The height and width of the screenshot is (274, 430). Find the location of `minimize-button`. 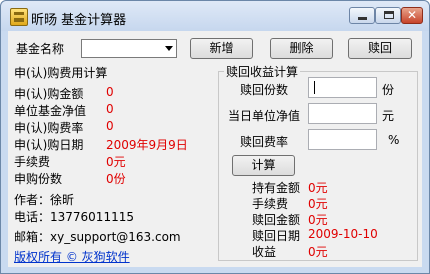

minimize-button is located at coordinates (362, 15).